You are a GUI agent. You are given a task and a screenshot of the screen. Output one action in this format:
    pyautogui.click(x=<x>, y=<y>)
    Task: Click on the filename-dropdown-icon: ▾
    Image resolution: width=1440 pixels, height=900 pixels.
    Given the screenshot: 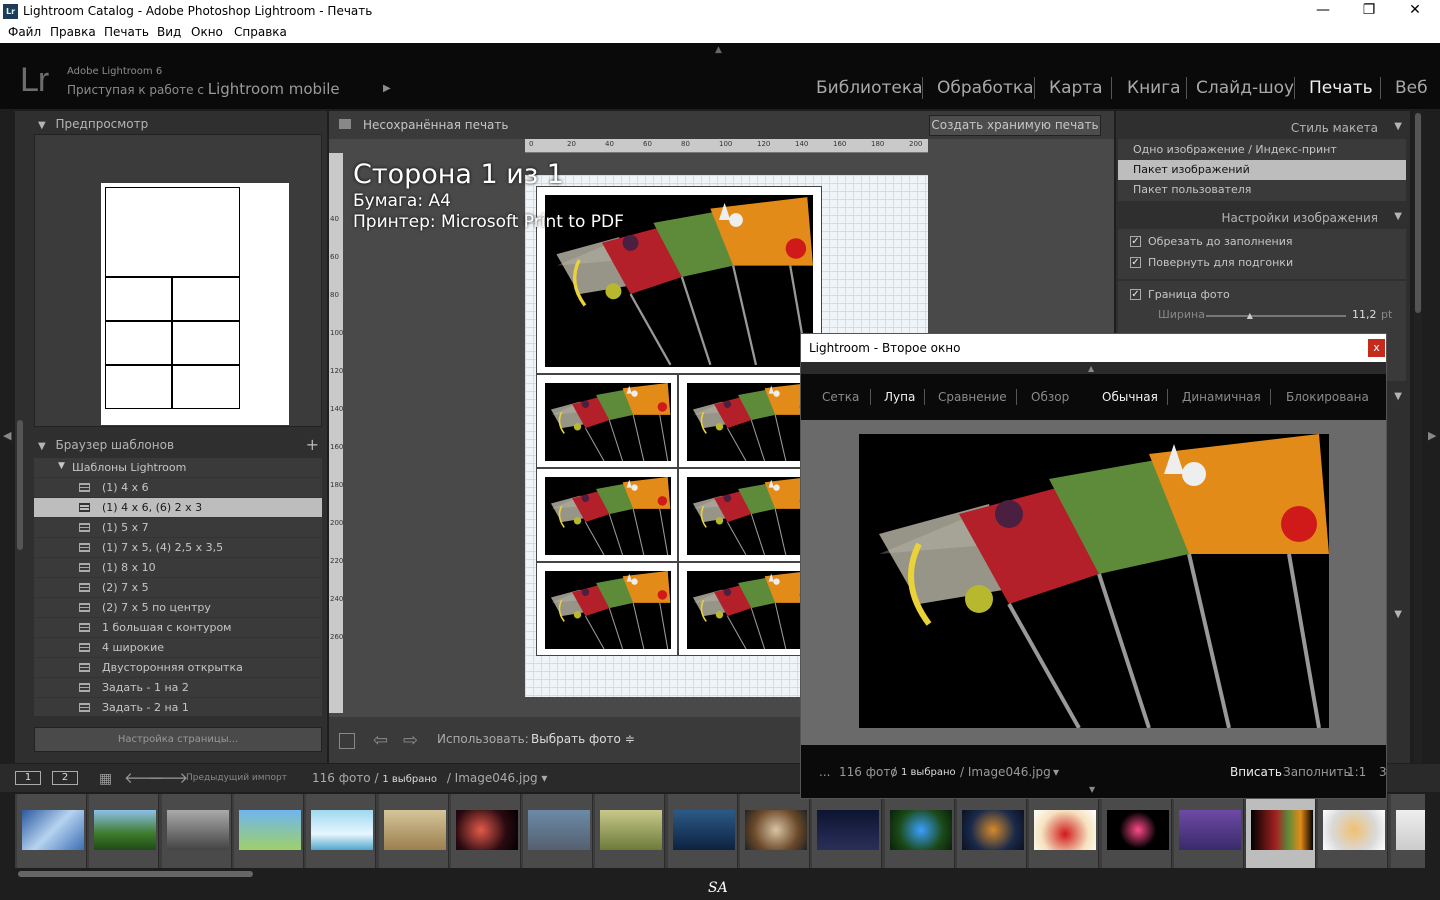 What is the action you would take?
    pyautogui.click(x=544, y=778)
    